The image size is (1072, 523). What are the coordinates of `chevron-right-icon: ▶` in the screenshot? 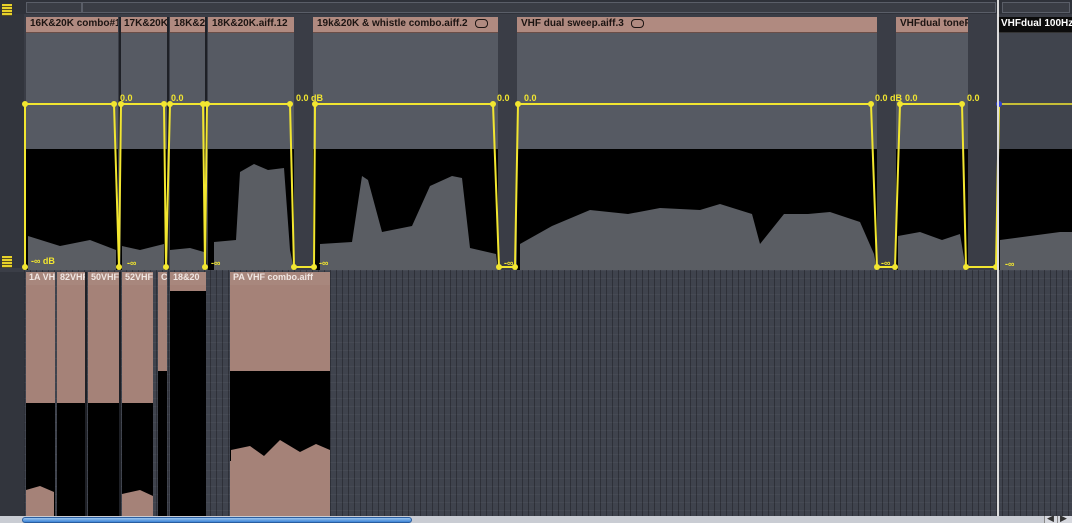 It's located at (1063, 518).